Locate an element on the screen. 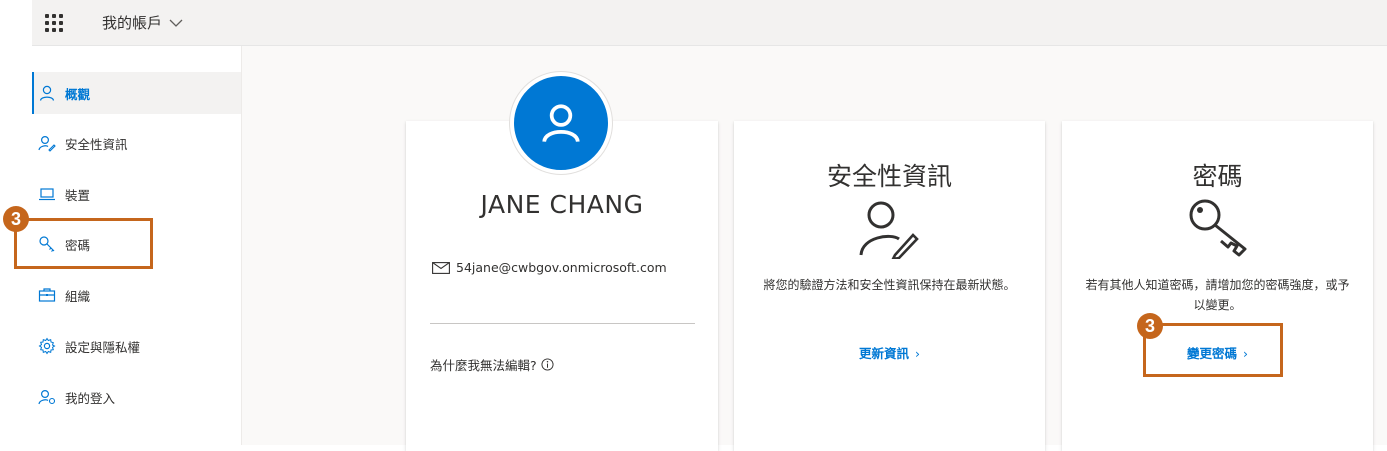 The width and height of the screenshot is (1387, 451). sidebar-item-devices: 裝置 is located at coordinates (136, 194).